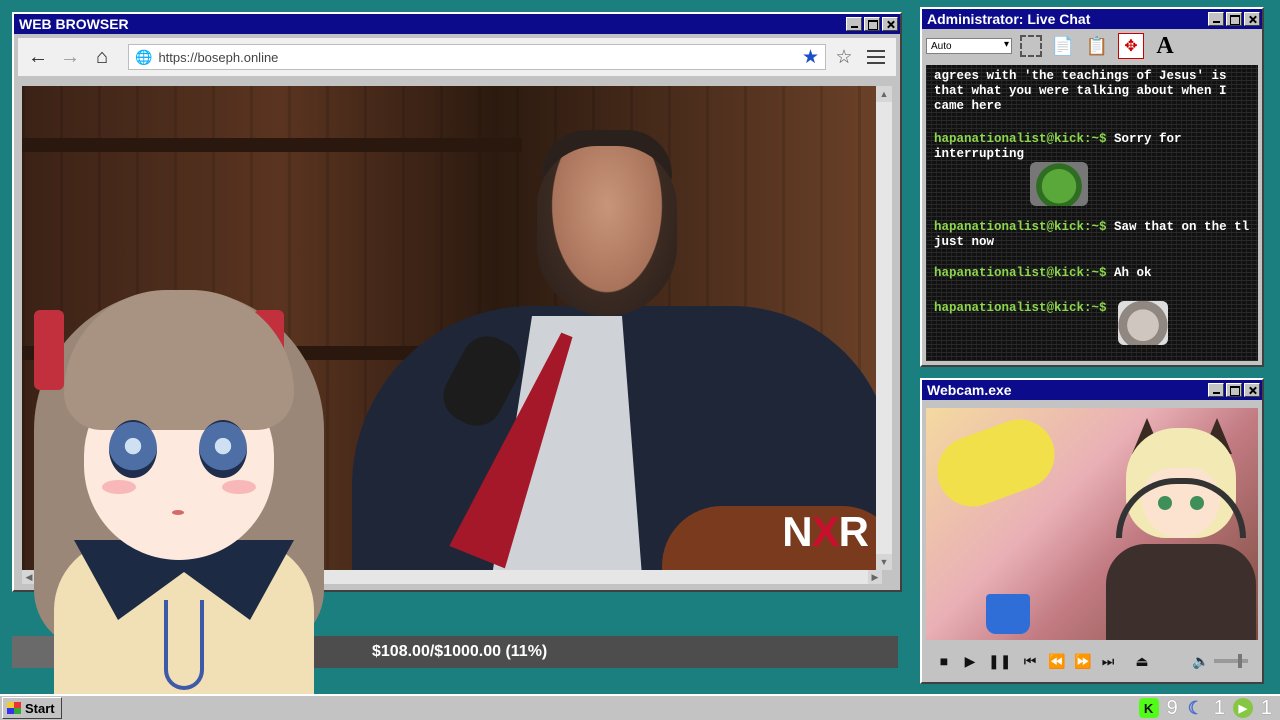 This screenshot has height=720, width=1280. What do you see at coordinates (876, 57) in the screenshot?
I see `menu-icon` at bounding box center [876, 57].